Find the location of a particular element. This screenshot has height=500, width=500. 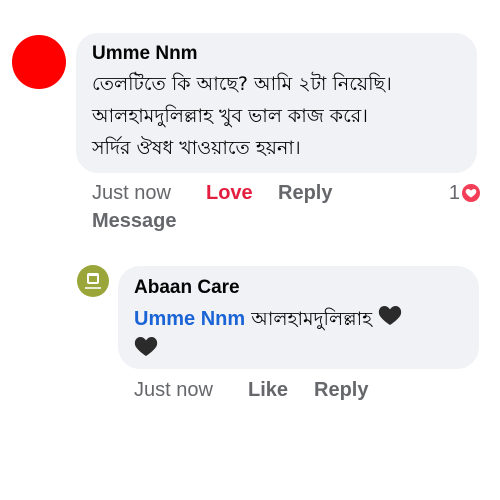

reply-author: Abaan Care is located at coordinates (299, 288).